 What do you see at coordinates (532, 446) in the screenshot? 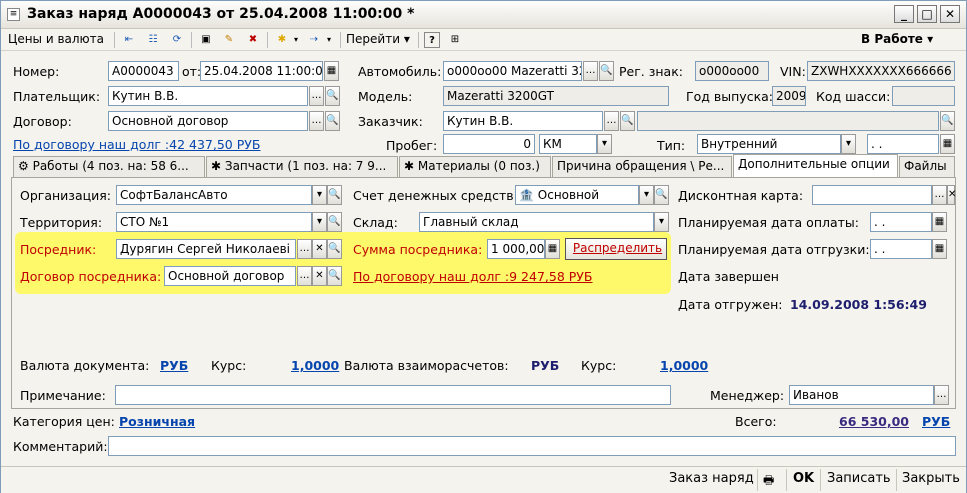
I see `comment-field` at bounding box center [532, 446].